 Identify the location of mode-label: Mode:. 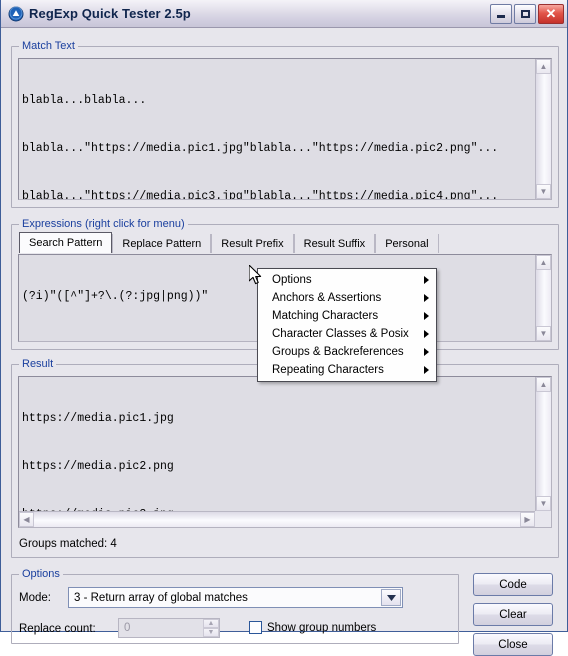
(35, 598).